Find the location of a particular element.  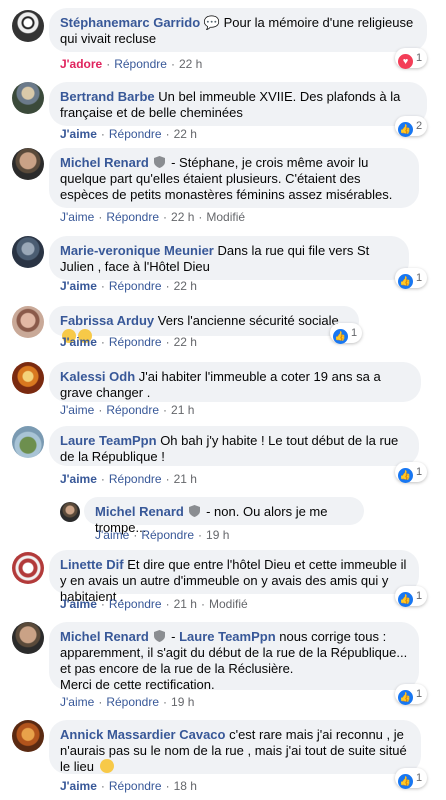

comment-text-line2: Merci de cette rectification. is located at coordinates (137, 684).